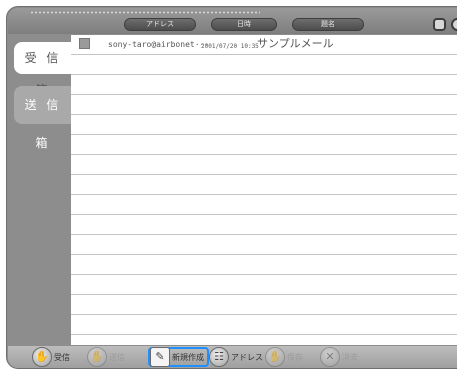 Image resolution: width=457 pixels, height=374 pixels. I want to click on address-label: アドレス, so click(247, 357).